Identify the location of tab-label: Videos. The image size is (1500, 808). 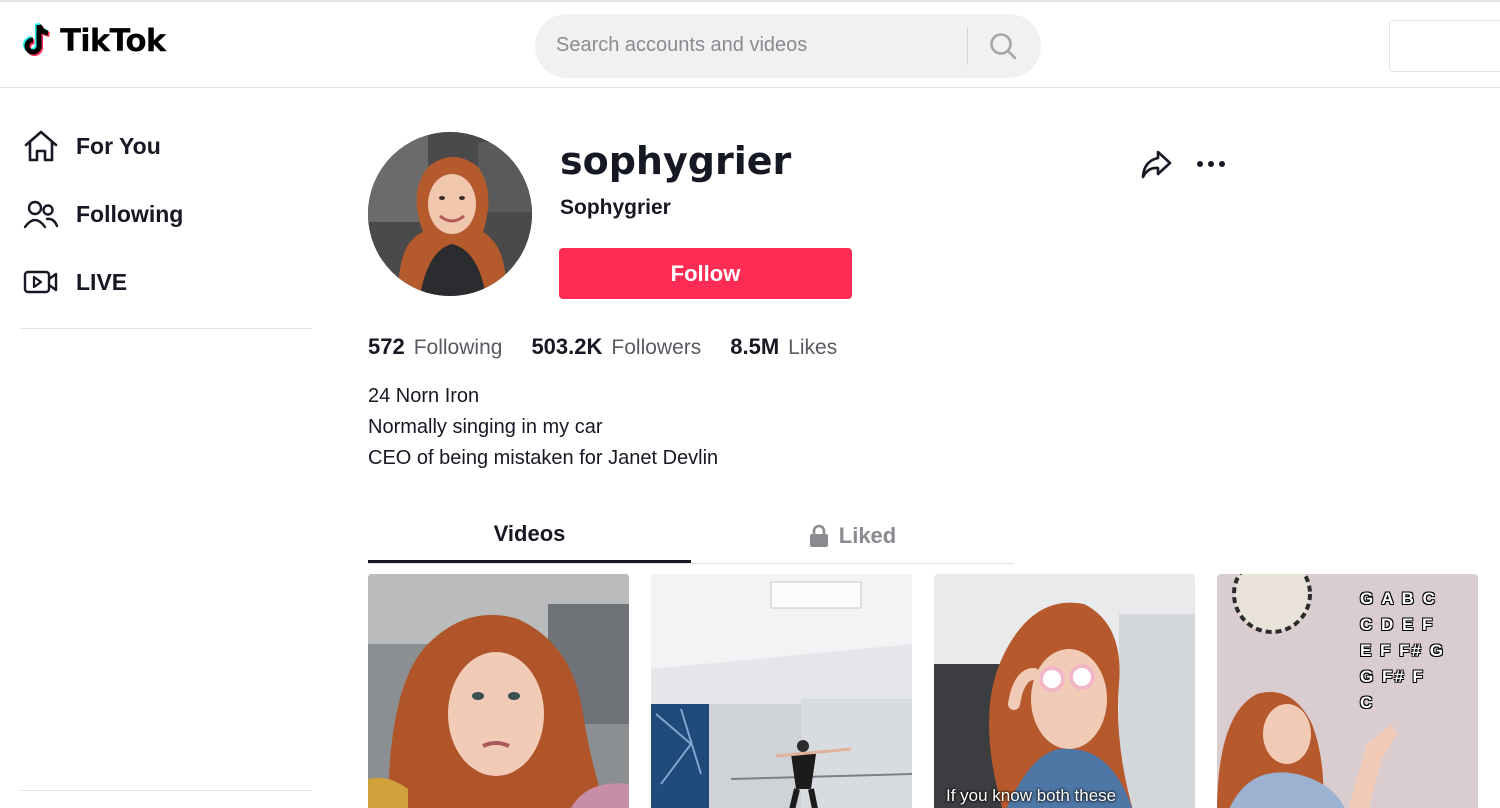
(529, 533).